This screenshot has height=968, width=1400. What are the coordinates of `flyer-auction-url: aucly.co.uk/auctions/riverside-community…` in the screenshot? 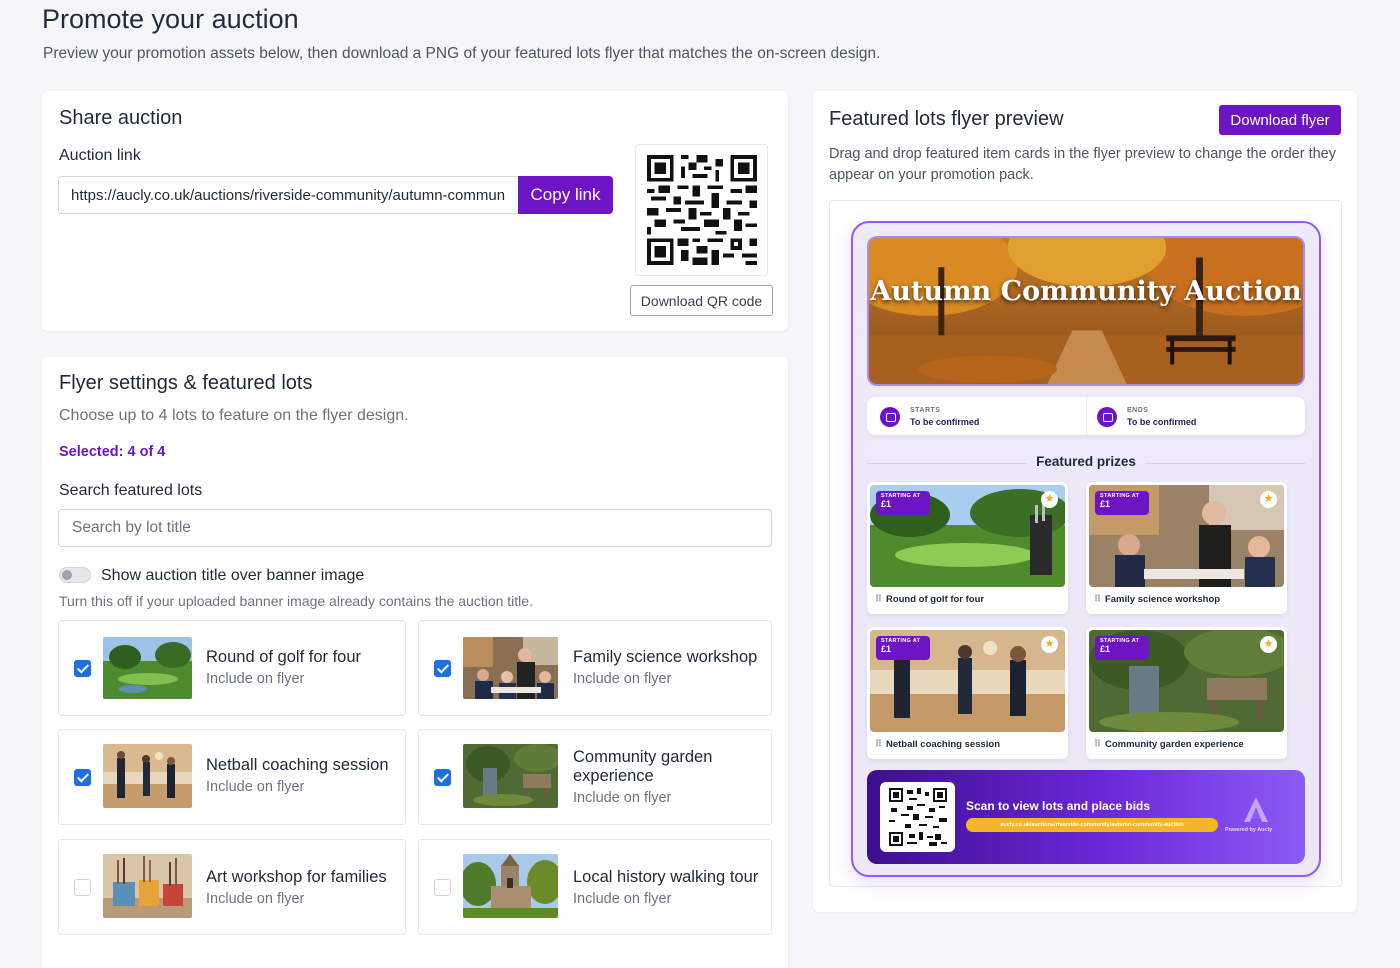 It's located at (1092, 825).